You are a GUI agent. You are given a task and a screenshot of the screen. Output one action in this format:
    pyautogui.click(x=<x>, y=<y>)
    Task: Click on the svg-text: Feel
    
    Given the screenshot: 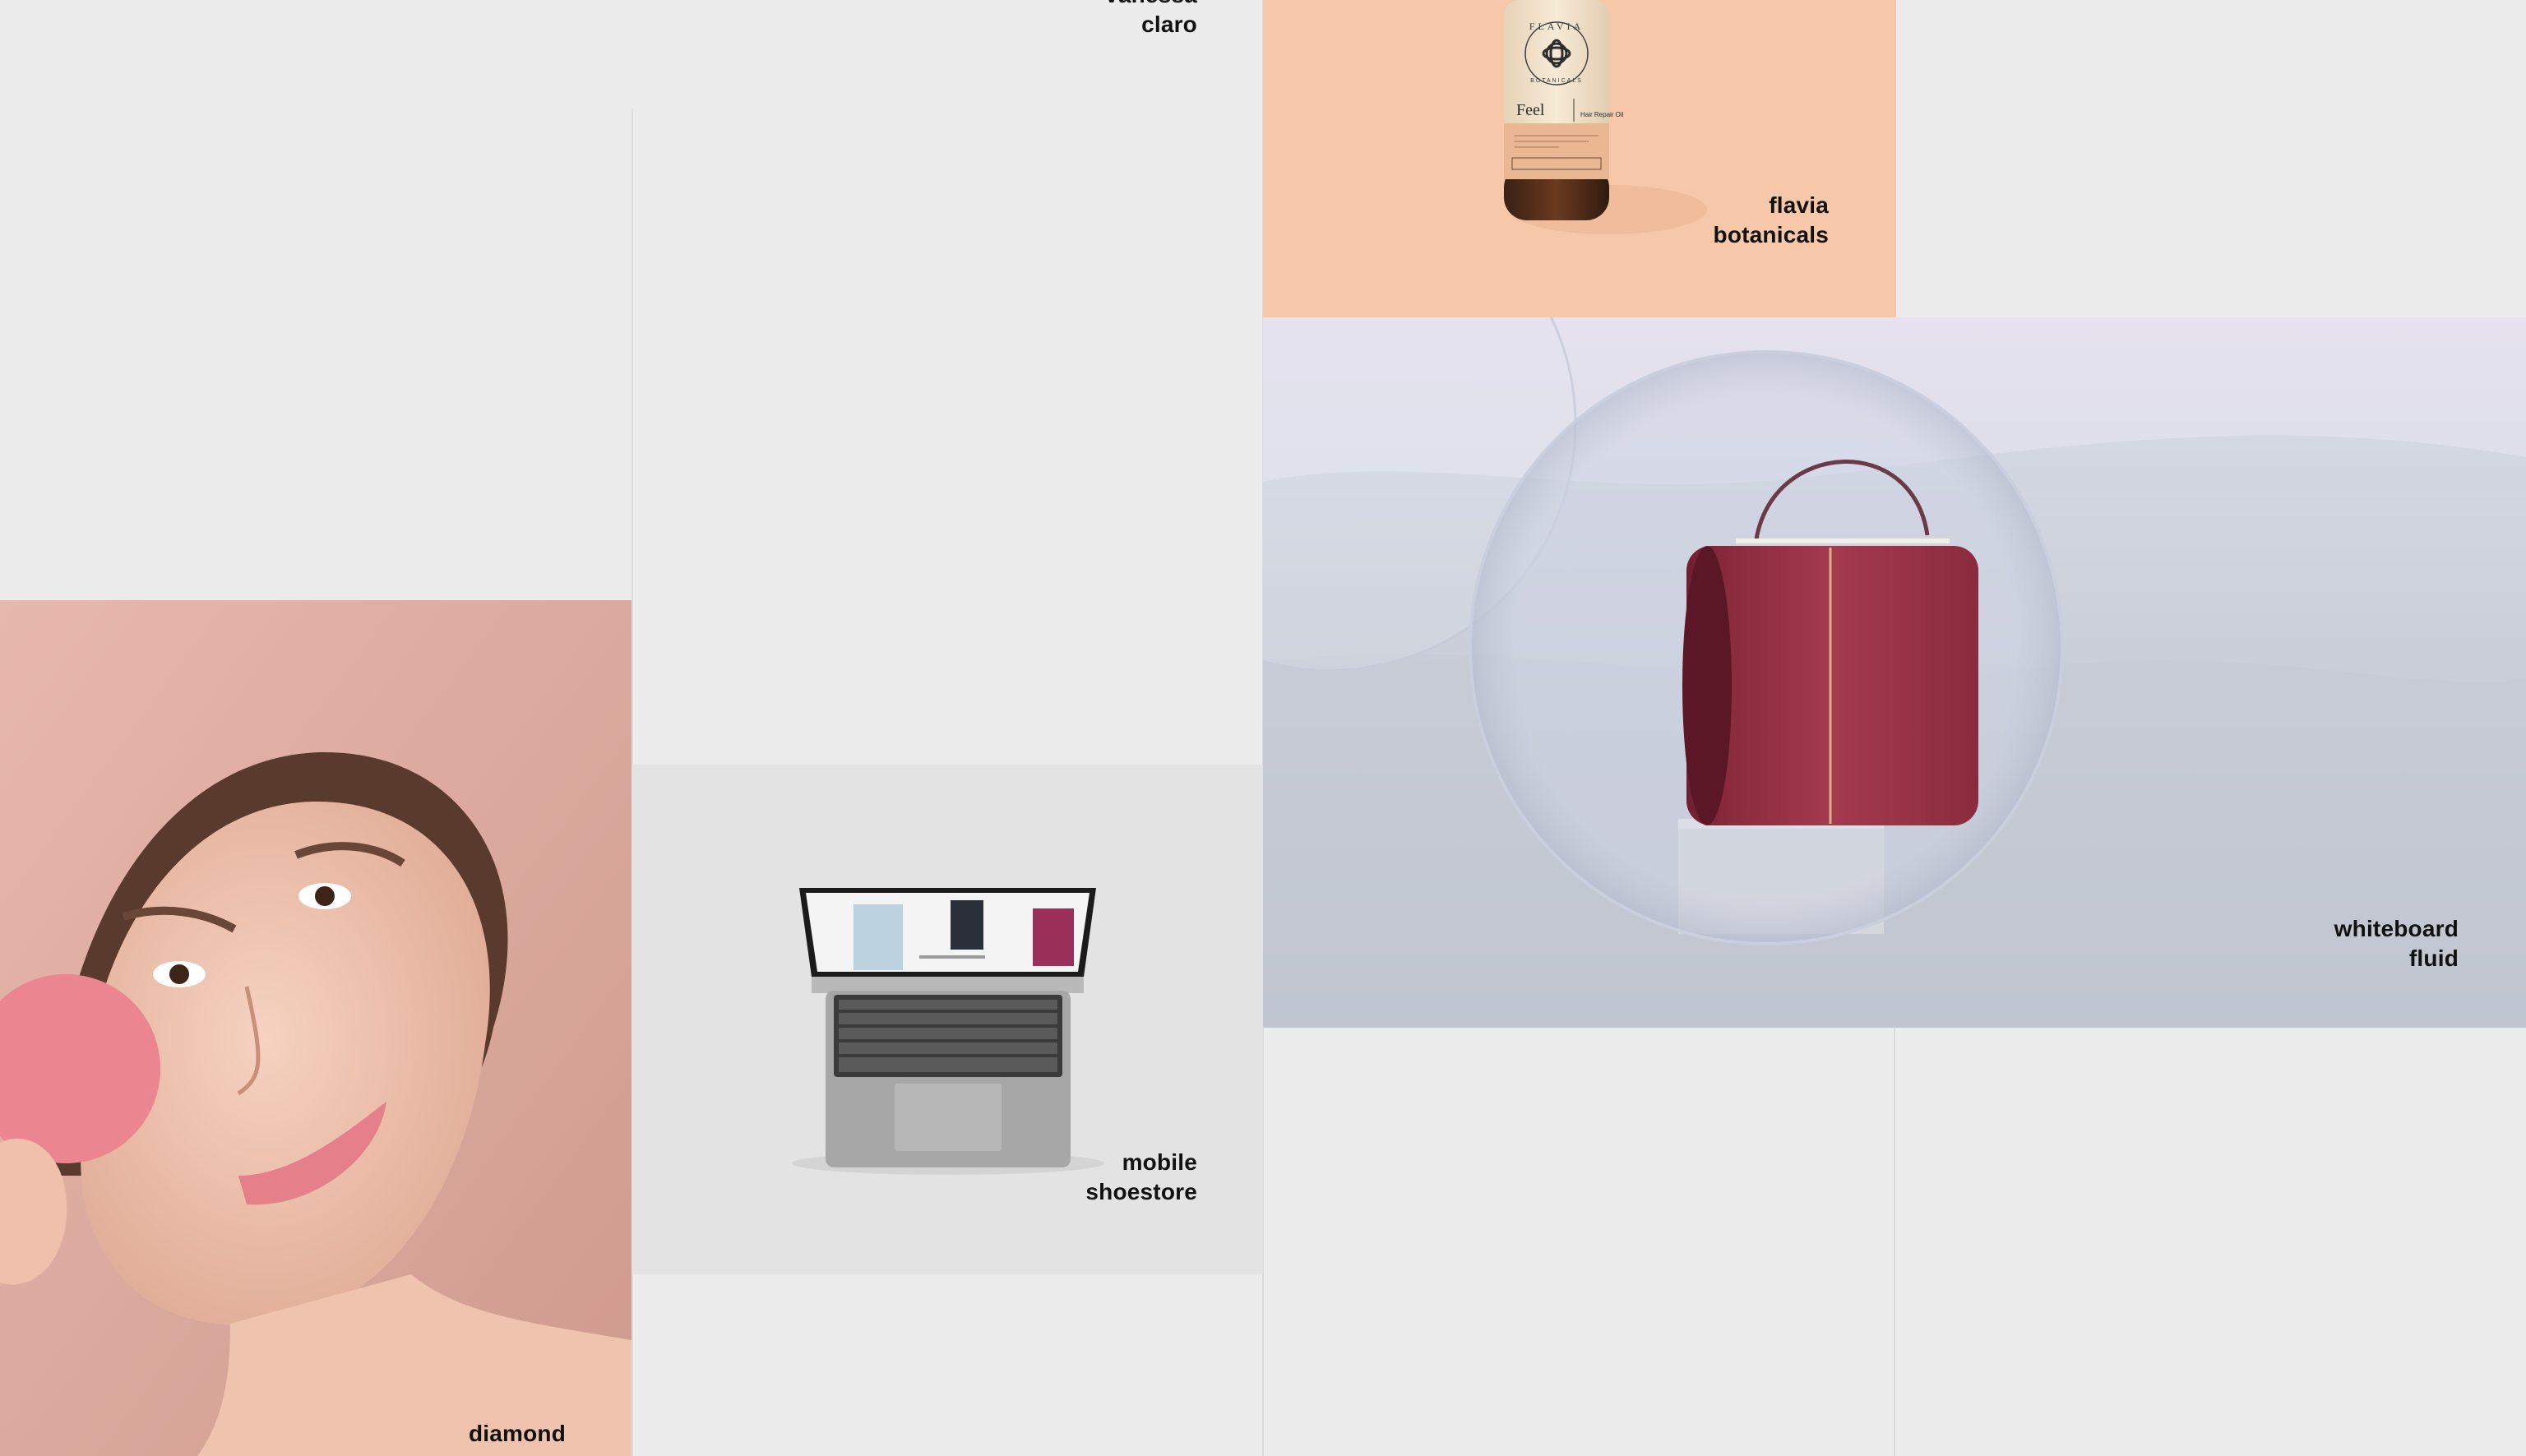 What is the action you would take?
    pyautogui.click(x=1530, y=110)
    